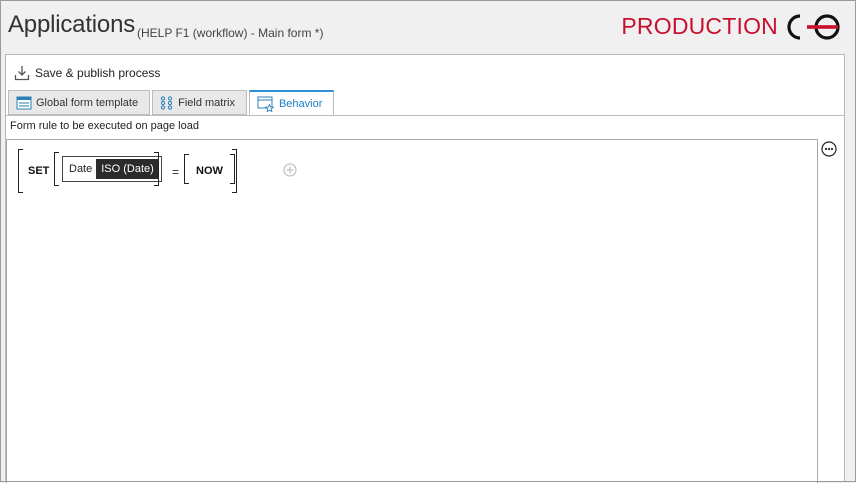  Describe the element at coordinates (98, 73) in the screenshot. I see `save-publish-label: Save & publish process` at that location.